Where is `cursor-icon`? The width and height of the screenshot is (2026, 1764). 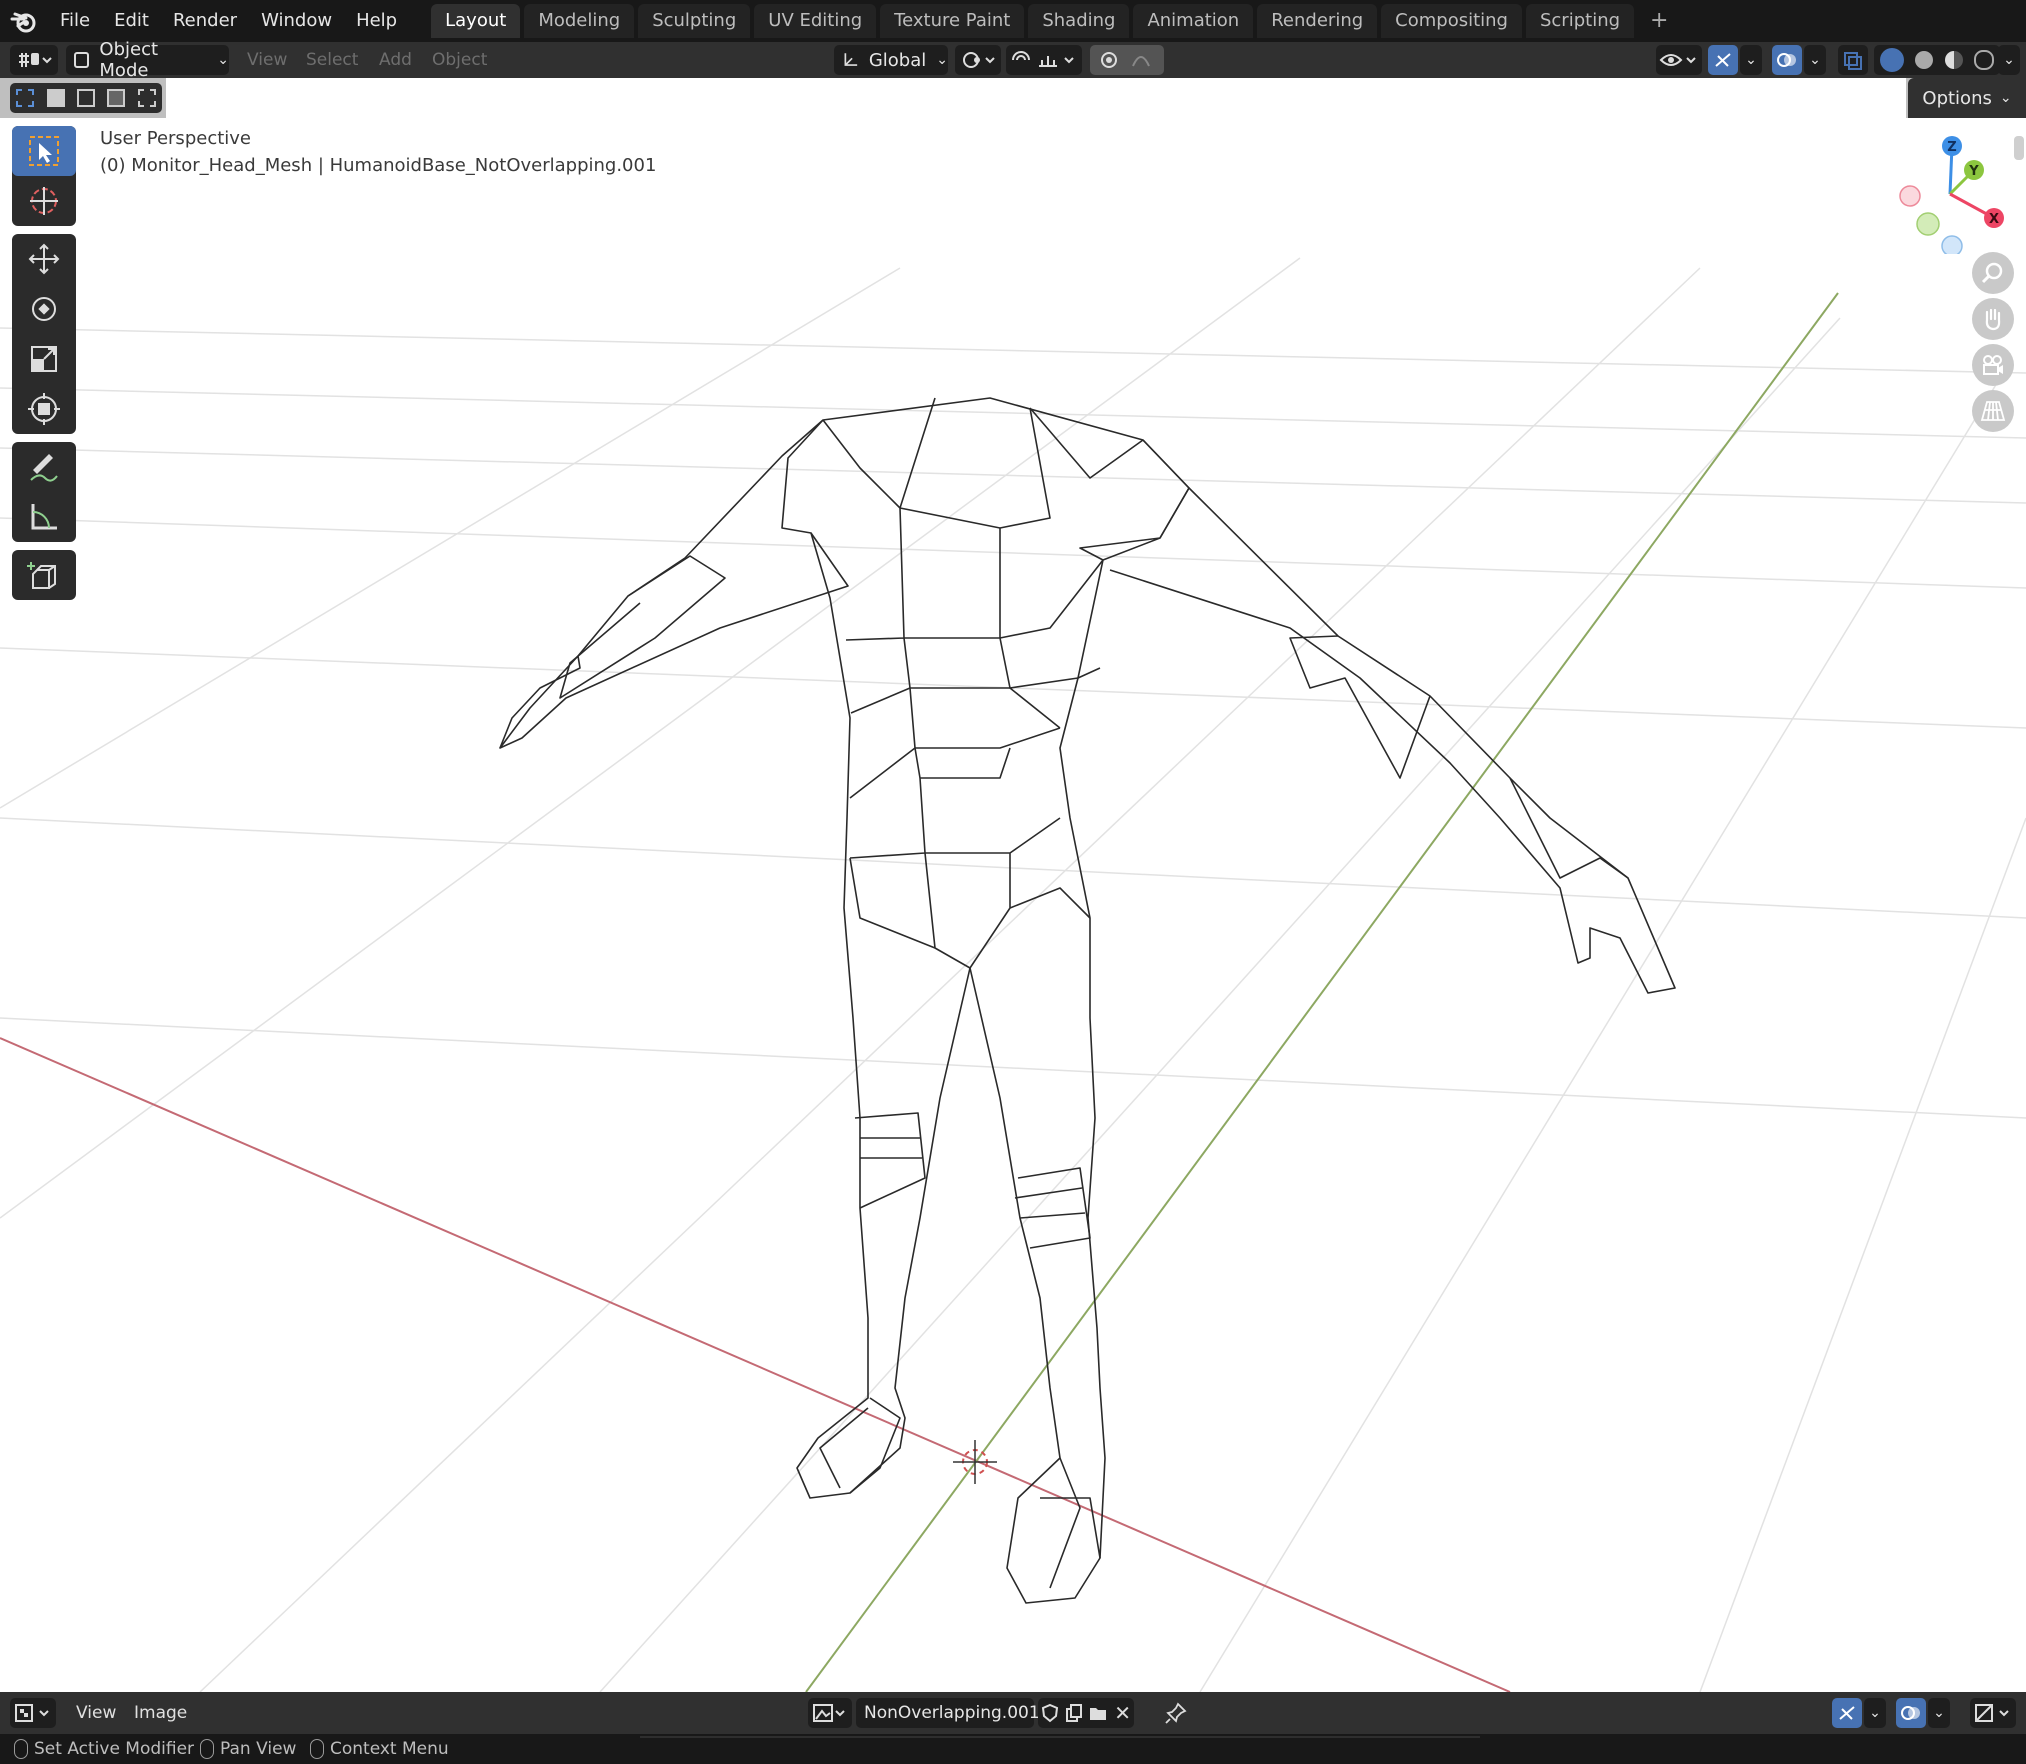
cursor-icon is located at coordinates (44, 201).